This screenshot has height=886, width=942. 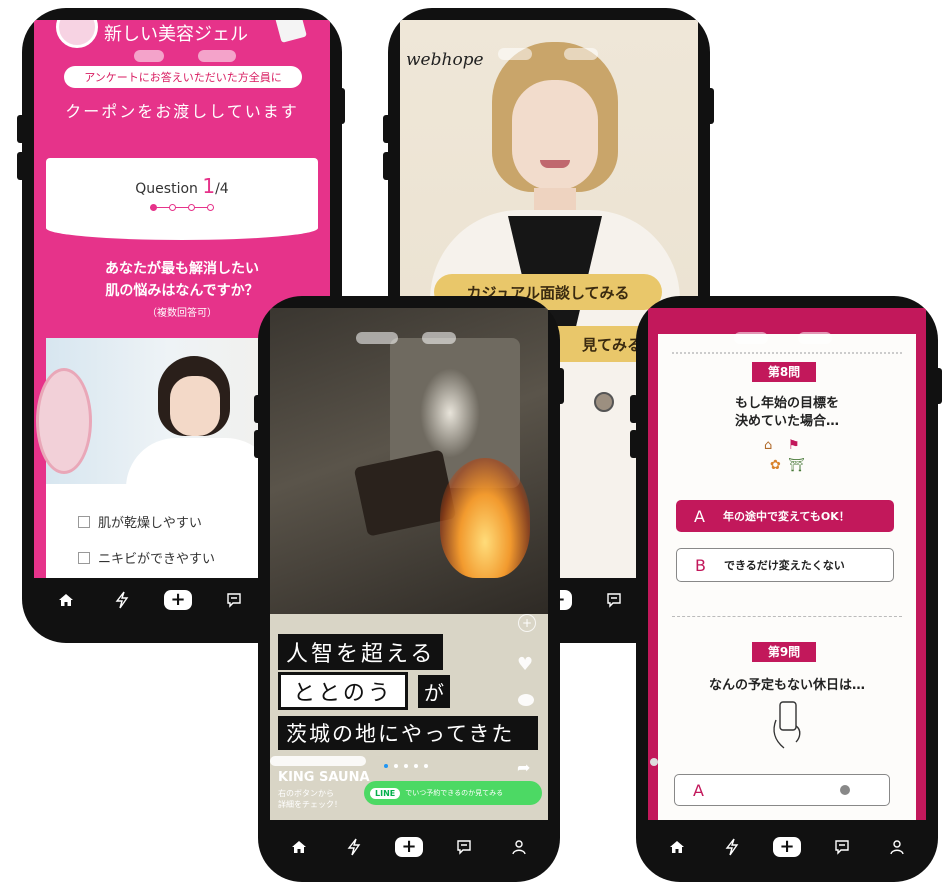 What do you see at coordinates (182, 208) in the screenshot?
I see `progress-dots` at bounding box center [182, 208].